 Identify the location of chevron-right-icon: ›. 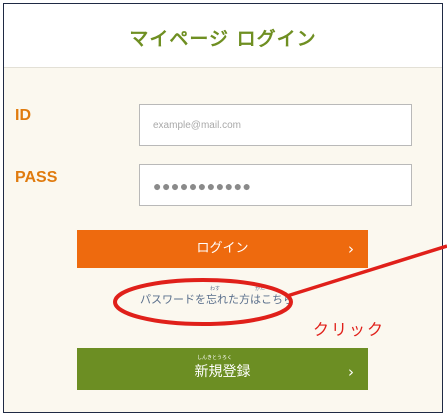
(351, 372).